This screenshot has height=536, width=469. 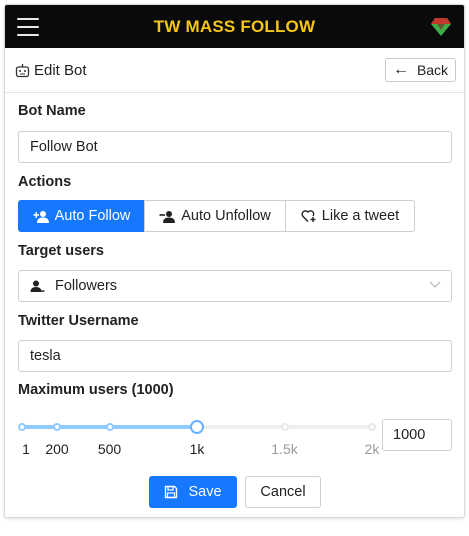 What do you see at coordinates (197, 449) in the screenshot?
I see `slider-mark-label: 1k` at bounding box center [197, 449].